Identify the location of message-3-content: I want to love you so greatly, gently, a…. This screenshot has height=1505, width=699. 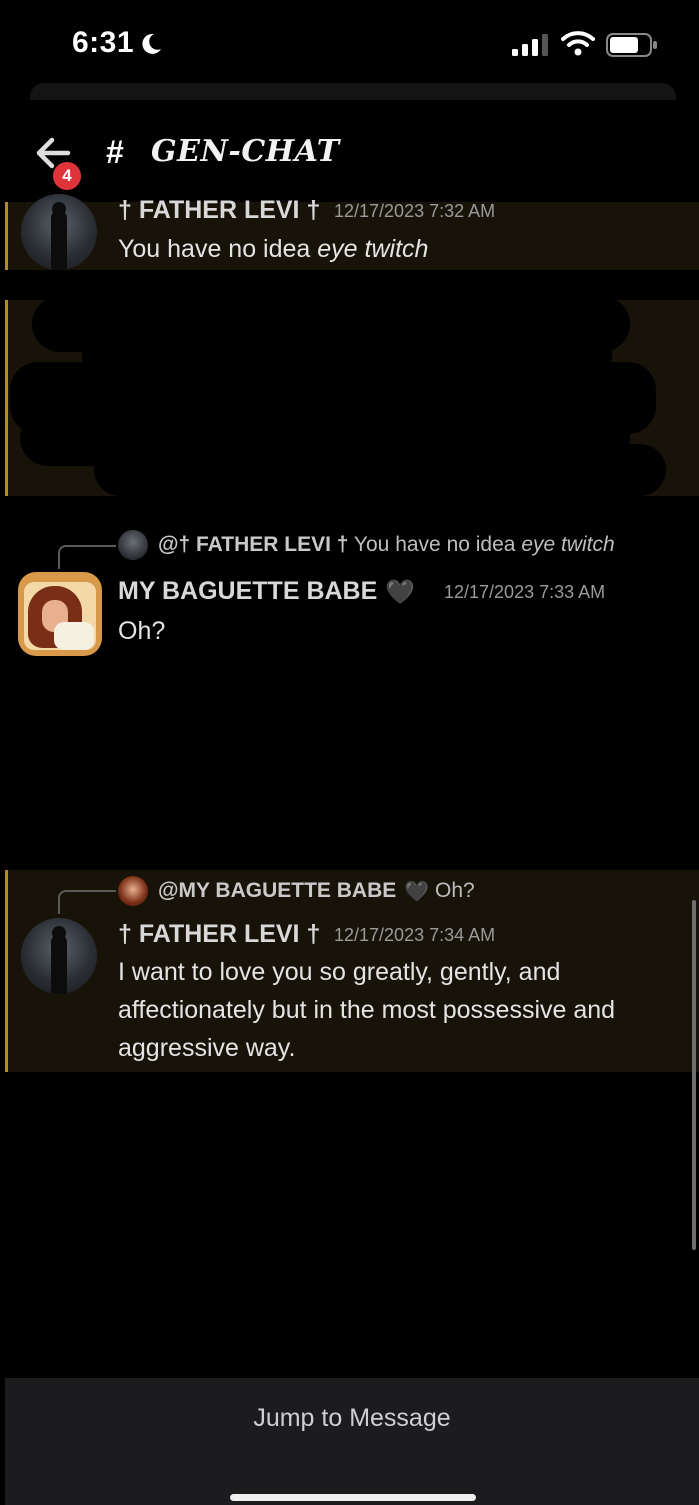
(367, 1010).